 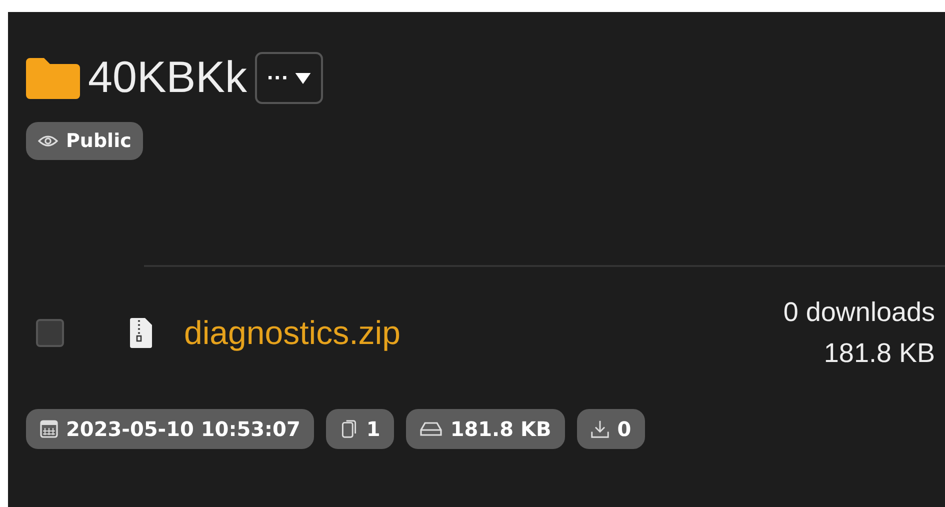 I want to click on pages-icon, so click(x=349, y=429).